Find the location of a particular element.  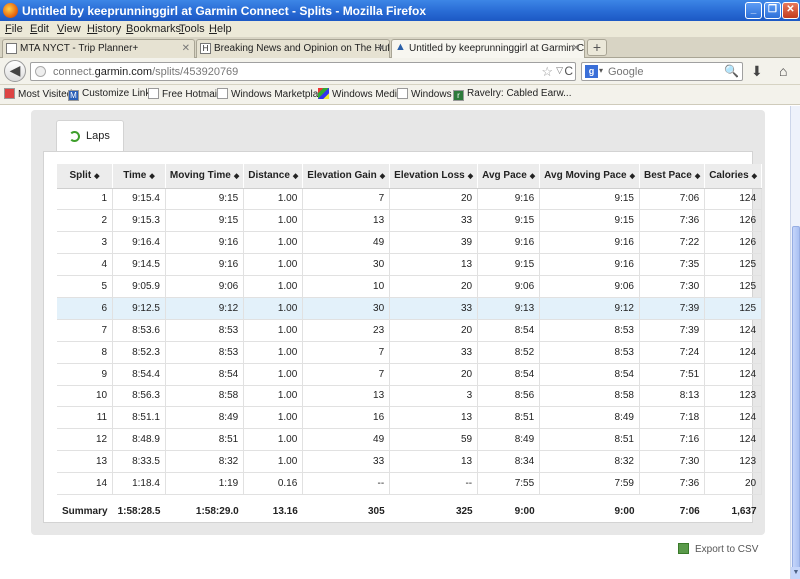

table-cell: 6 is located at coordinates (85, 308).